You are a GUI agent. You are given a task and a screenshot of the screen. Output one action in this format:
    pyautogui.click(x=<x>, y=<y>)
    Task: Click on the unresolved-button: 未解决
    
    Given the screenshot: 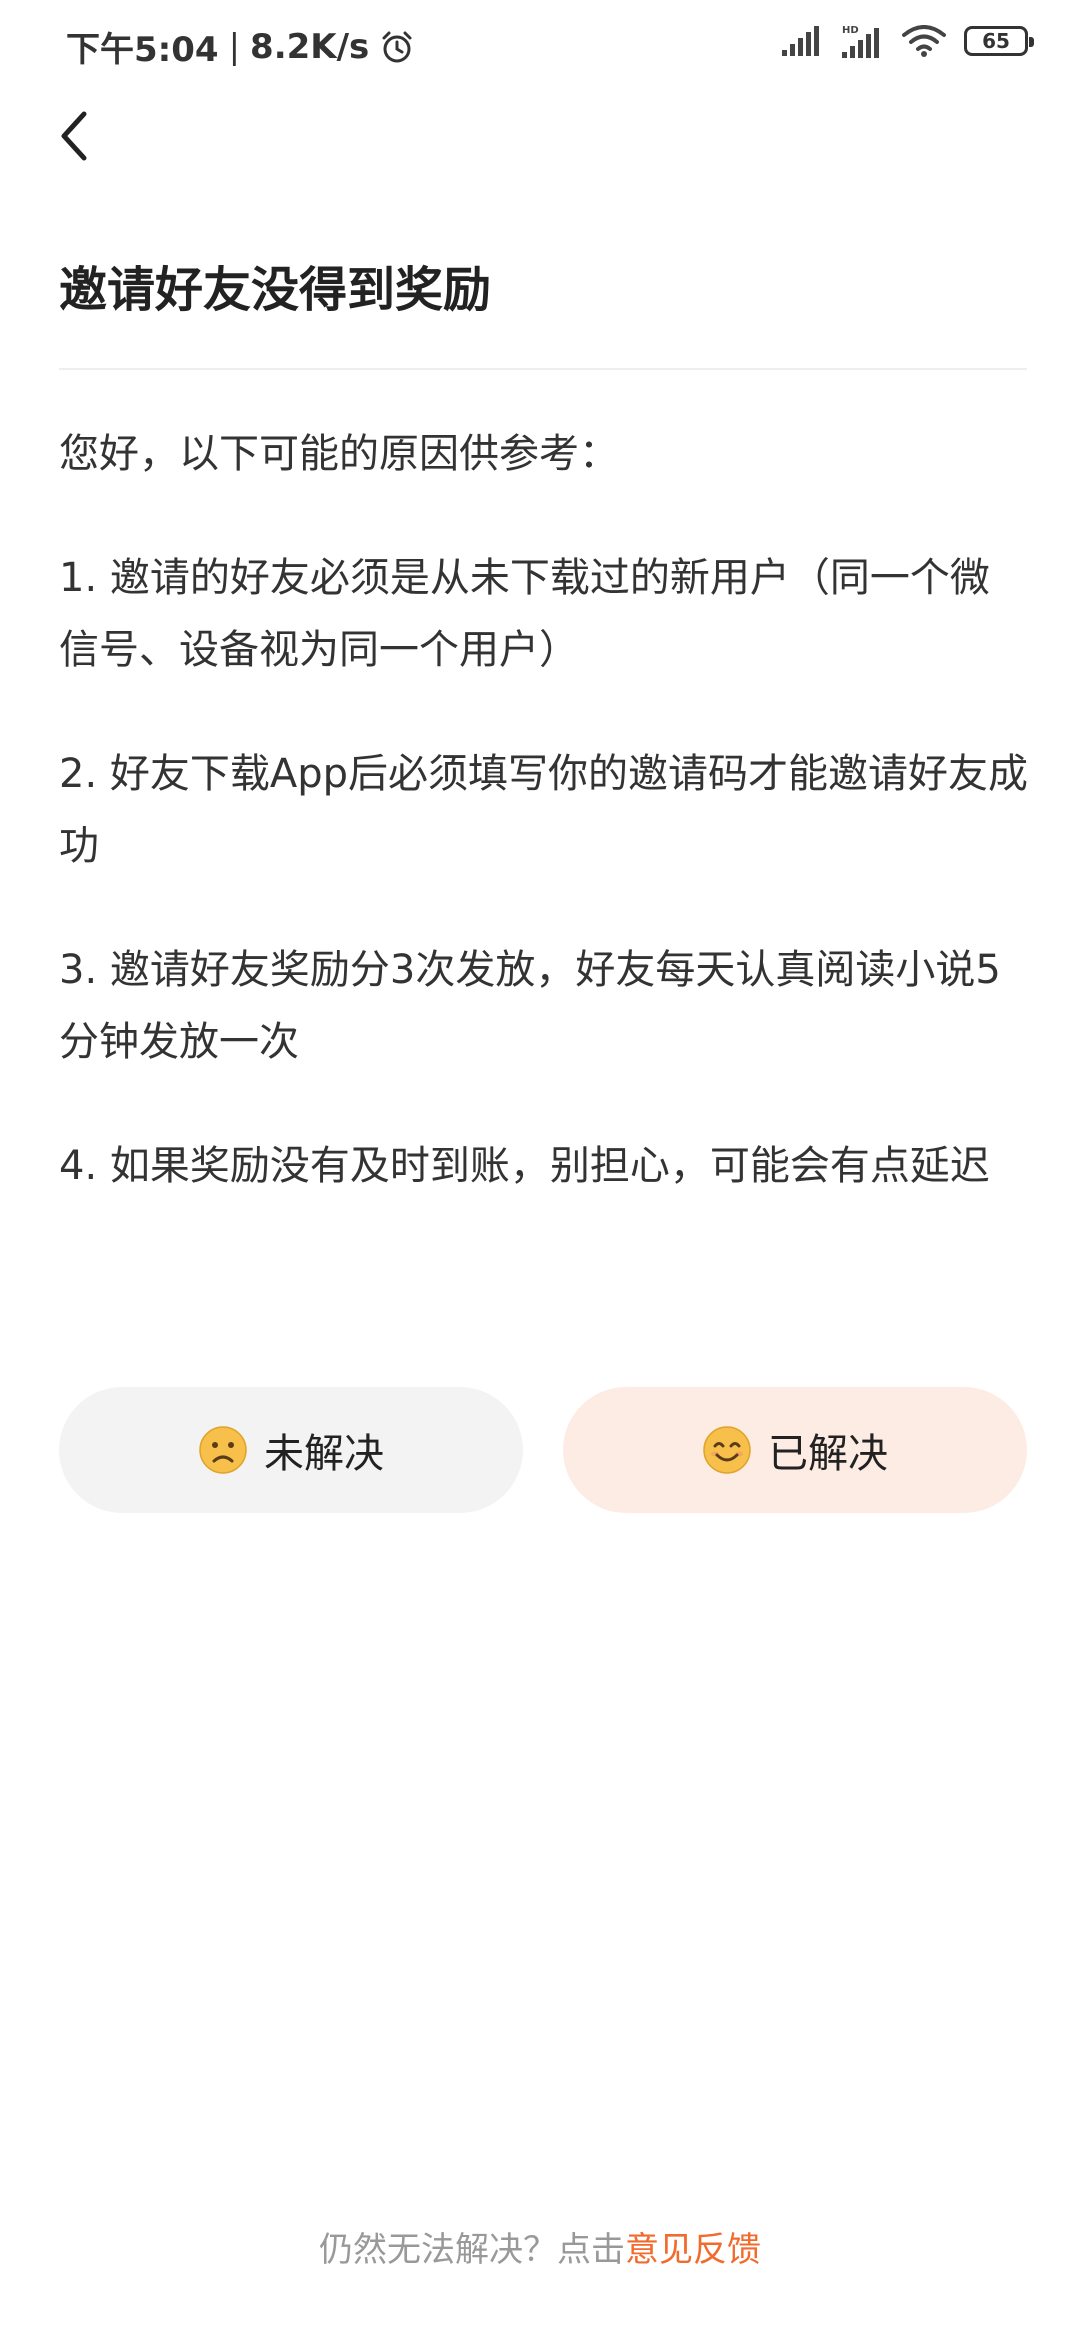 What is the action you would take?
    pyautogui.click(x=291, y=1450)
    